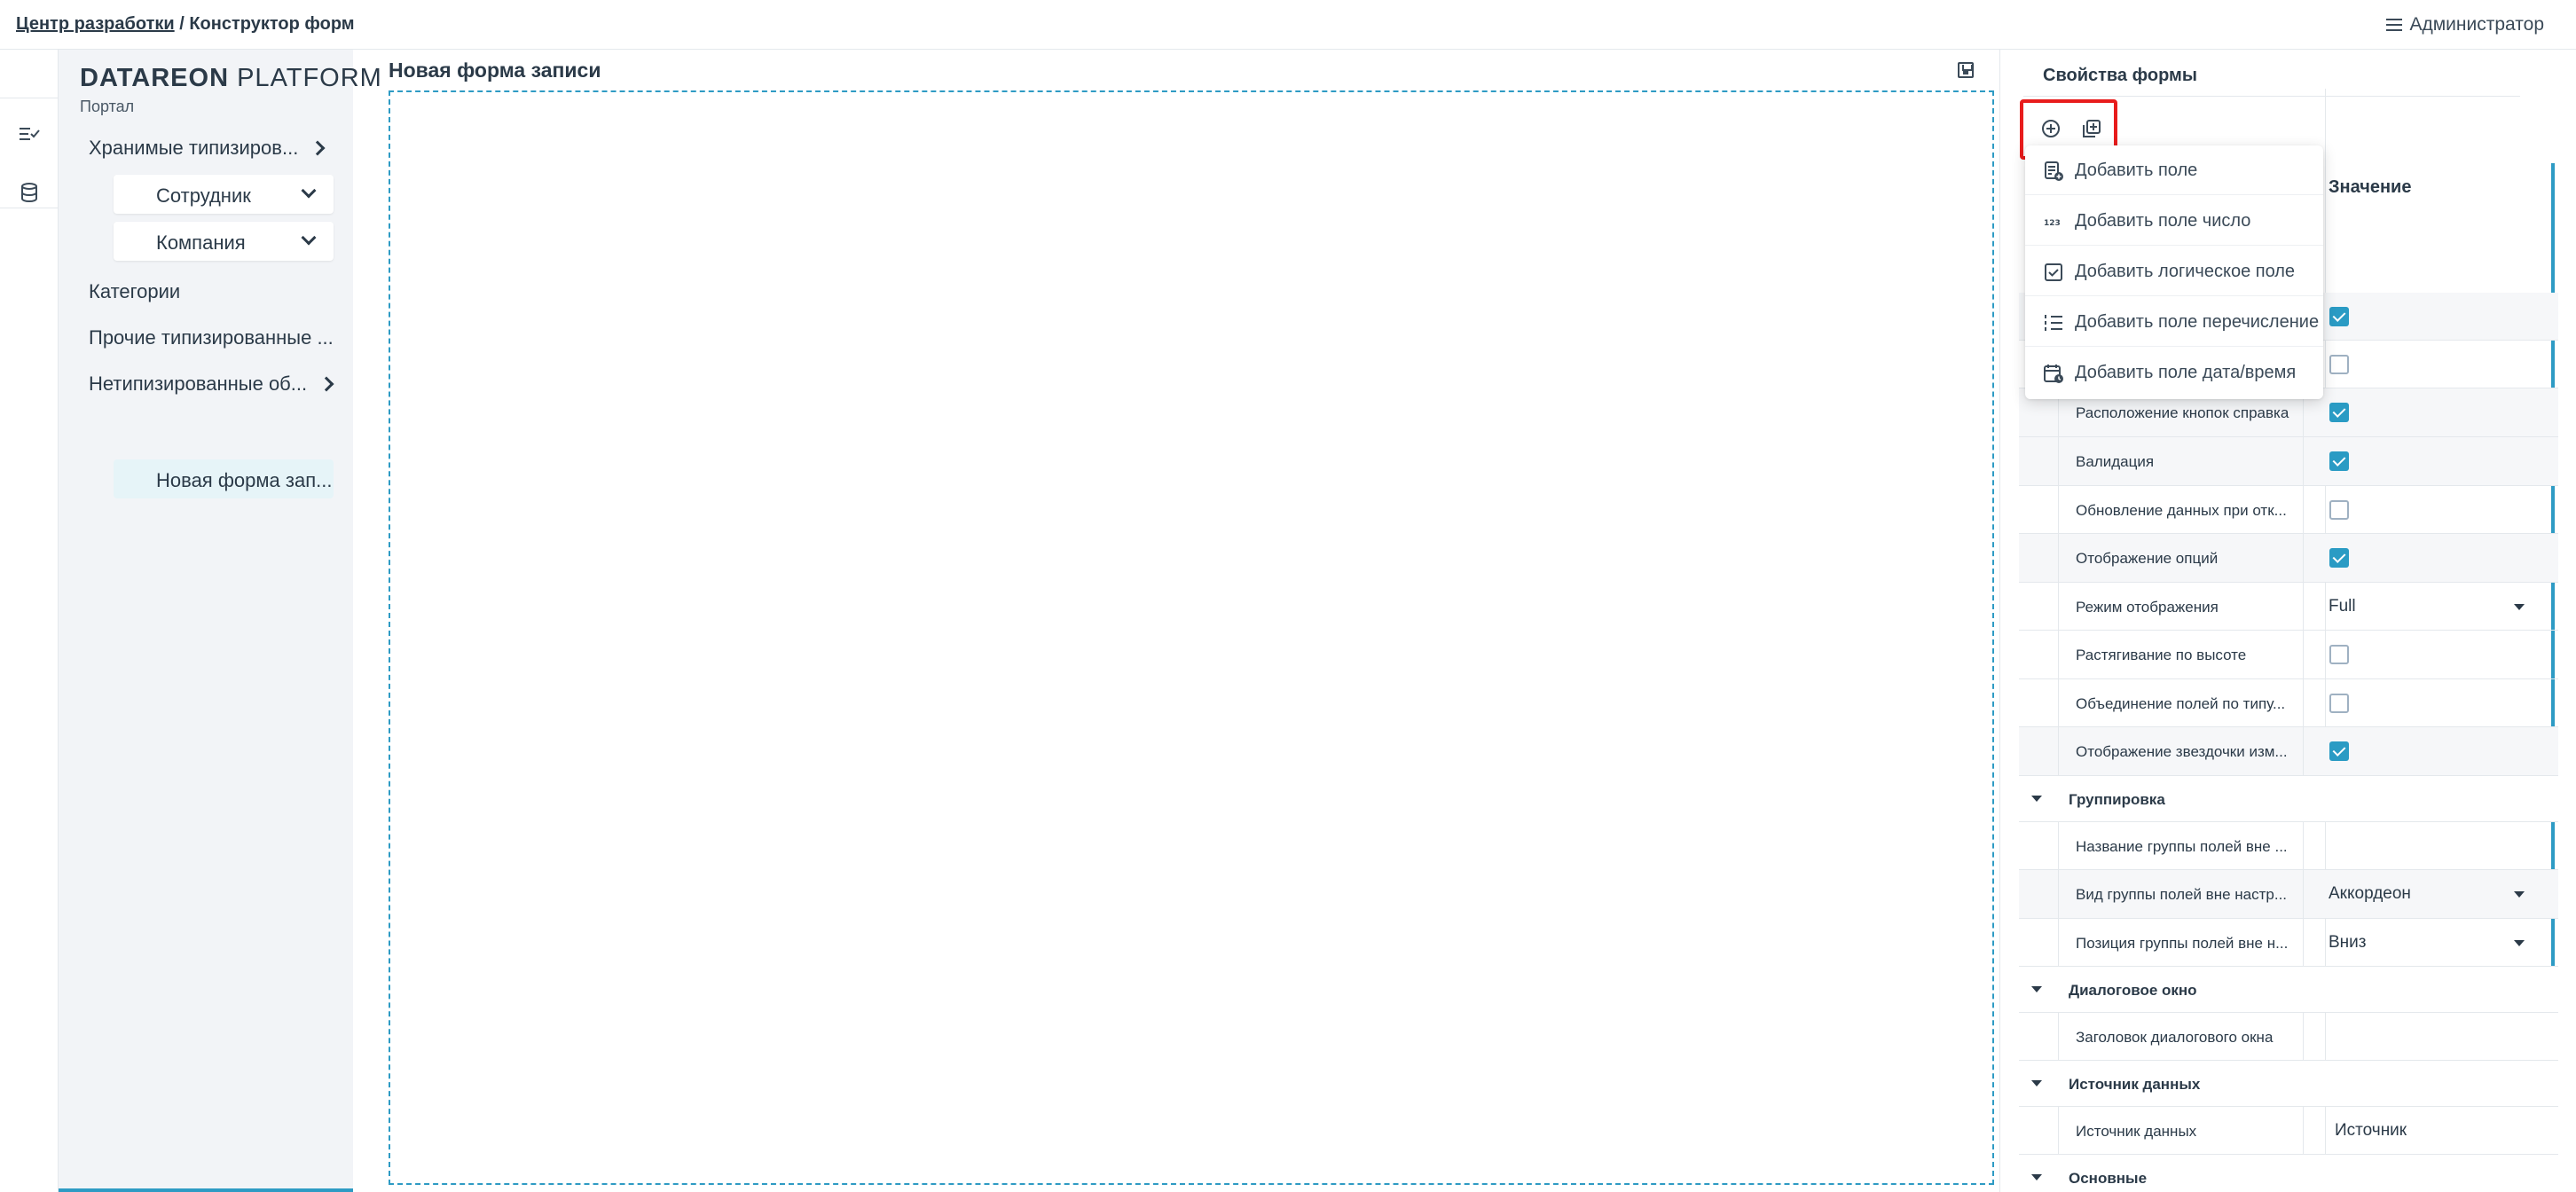  What do you see at coordinates (2288, 799) in the screenshot?
I see `group-header-grouping: Группировка` at bounding box center [2288, 799].